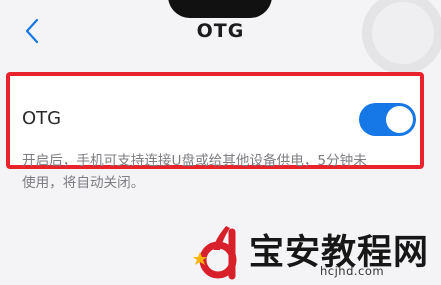 The height and width of the screenshot is (285, 441). What do you see at coordinates (227, 172) in the screenshot?
I see `otg-description: 开启后，手机可支持连接U盘或给其他设备供电，5分钟未 使用，将自动关闭。` at bounding box center [227, 172].